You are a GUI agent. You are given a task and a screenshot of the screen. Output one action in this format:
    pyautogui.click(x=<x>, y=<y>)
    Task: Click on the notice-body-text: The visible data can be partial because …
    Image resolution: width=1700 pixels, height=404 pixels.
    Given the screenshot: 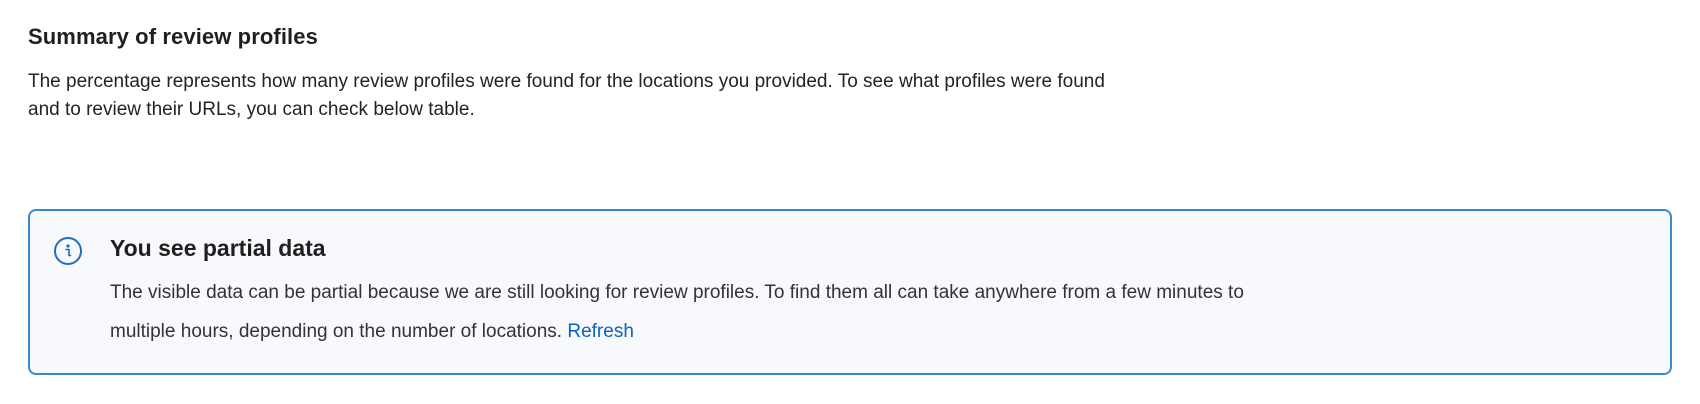 What is the action you would take?
    pyautogui.click(x=677, y=312)
    